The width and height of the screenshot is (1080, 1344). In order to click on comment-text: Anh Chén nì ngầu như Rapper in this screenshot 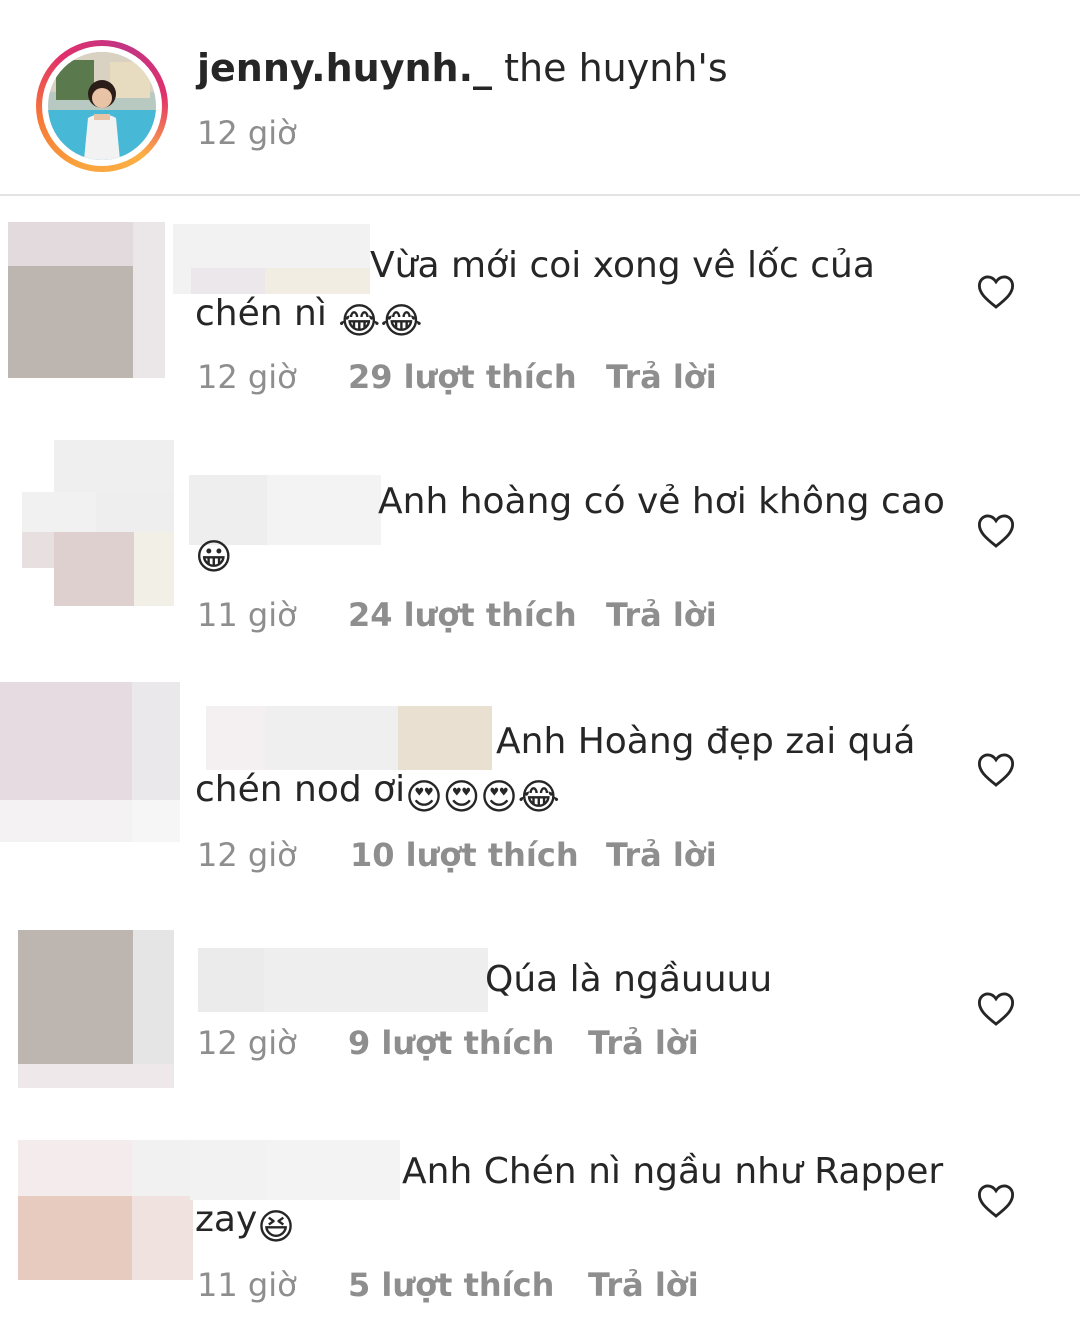, I will do `click(673, 1171)`.